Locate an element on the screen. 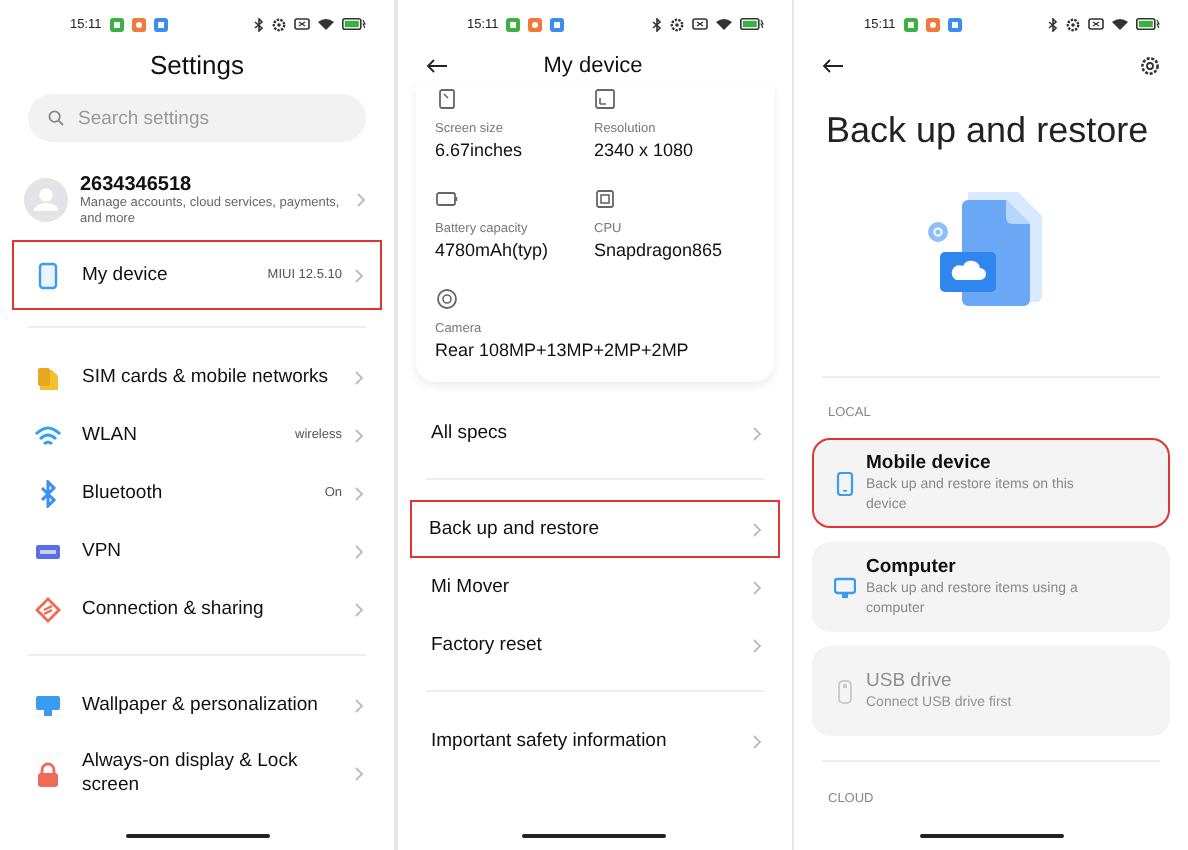 The image size is (1188, 850). account-id: 2634346518 is located at coordinates (137, 184).